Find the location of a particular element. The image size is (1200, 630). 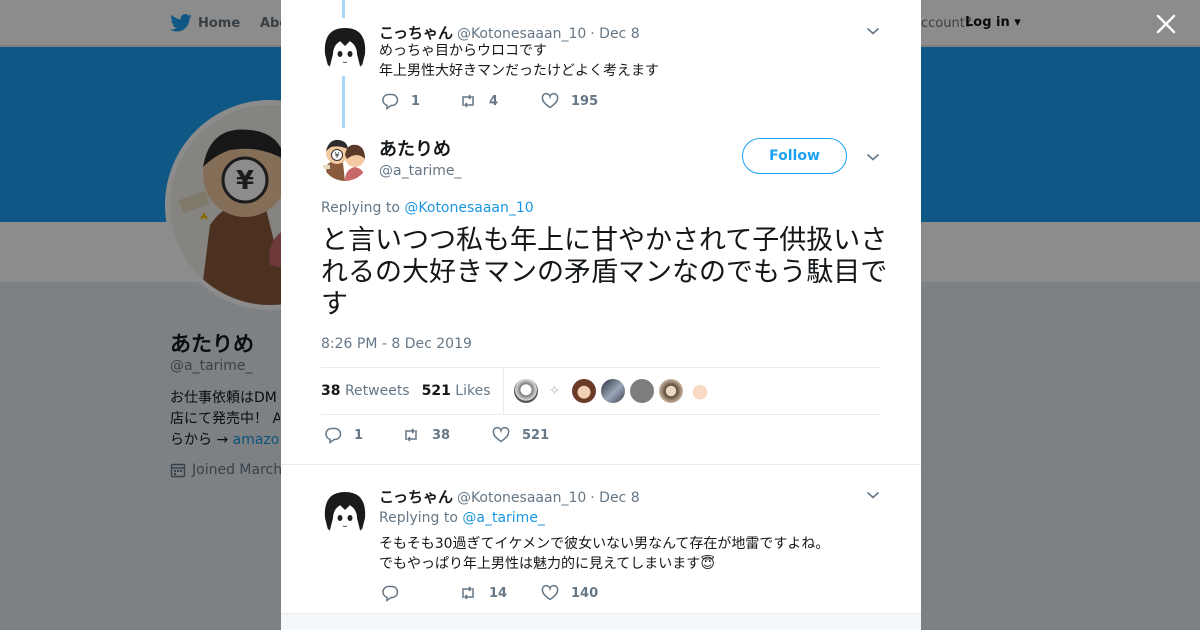

emoji: 😇 is located at coordinates (707, 564).